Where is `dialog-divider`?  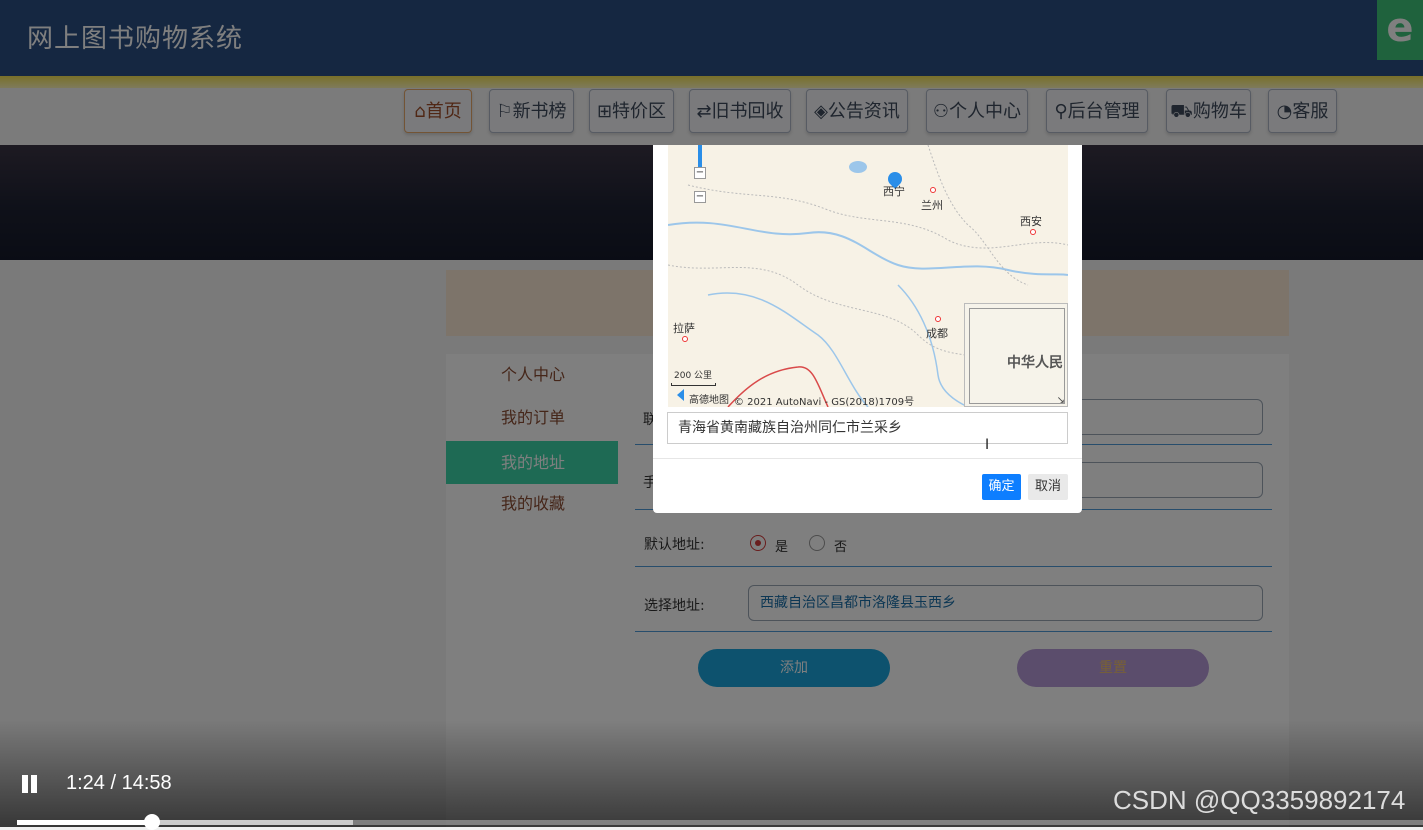 dialog-divider is located at coordinates (867, 458).